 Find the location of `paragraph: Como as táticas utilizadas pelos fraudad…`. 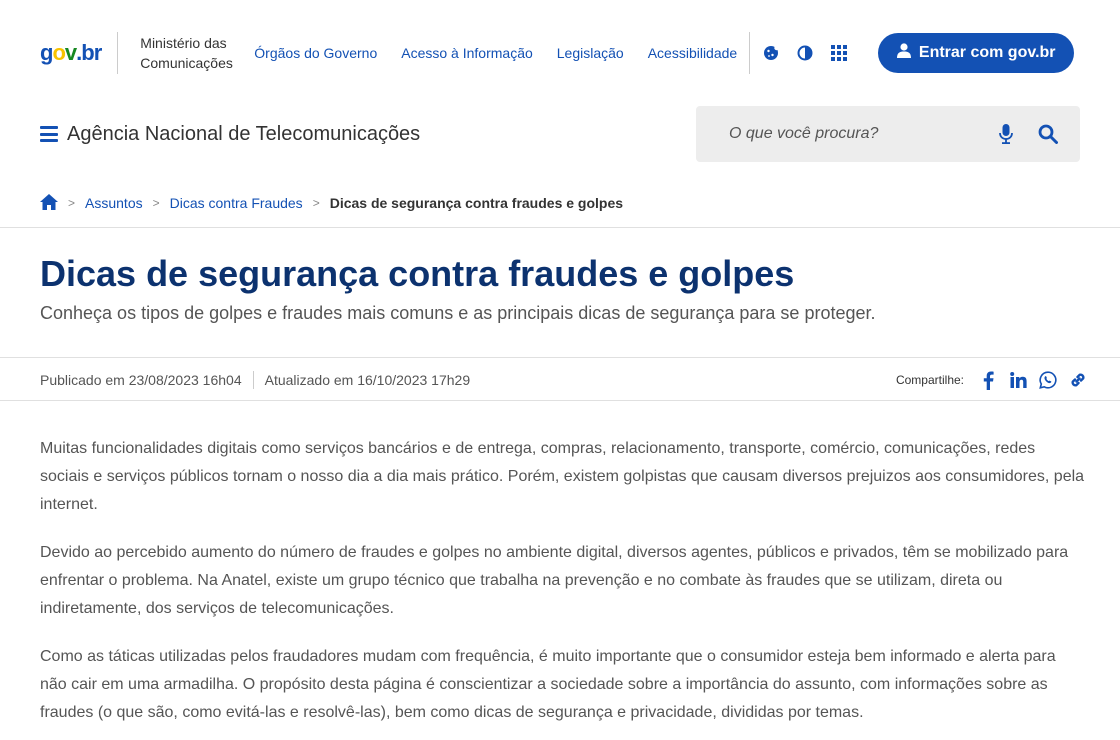

paragraph: Como as táticas utilizadas pelos fraudad… is located at coordinates (548, 684).